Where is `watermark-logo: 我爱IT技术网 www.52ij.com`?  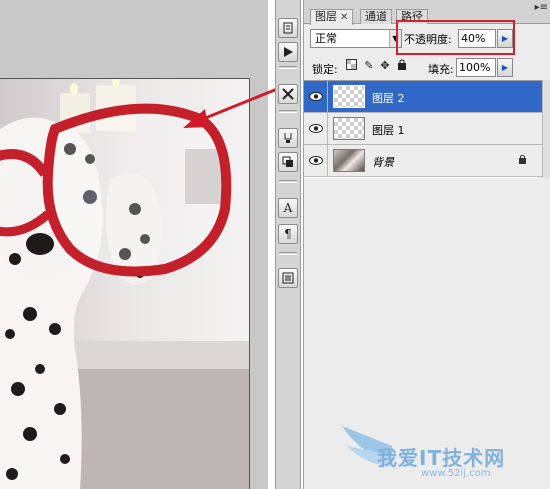 watermark-logo: 我爱IT技术网 www.52ij.com is located at coordinates (442, 448).